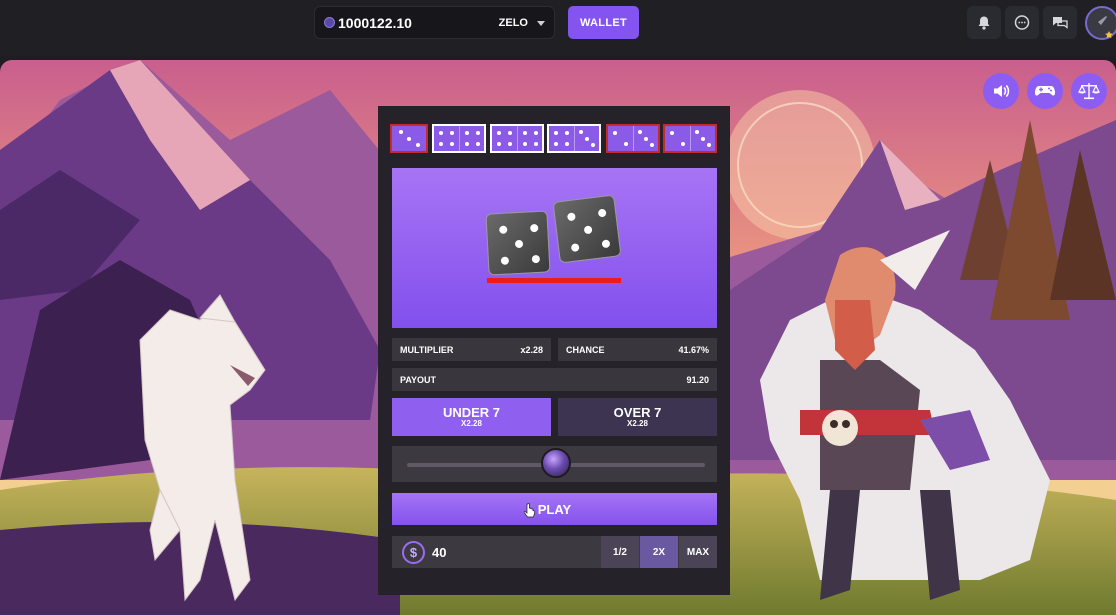  I want to click on sound-icon, so click(1002, 91).